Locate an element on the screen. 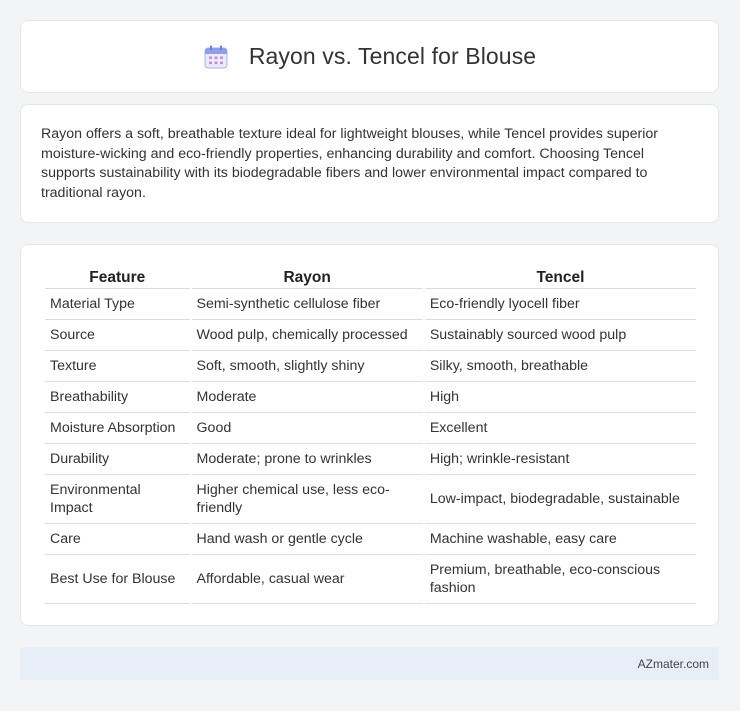  header-feature: Feature is located at coordinates (117, 278).